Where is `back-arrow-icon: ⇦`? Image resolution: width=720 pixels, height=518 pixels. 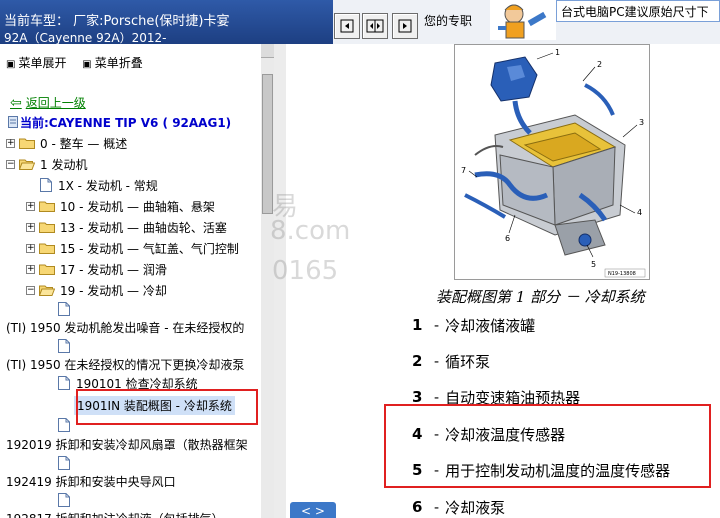 back-arrow-icon: ⇦ is located at coordinates (16, 103).